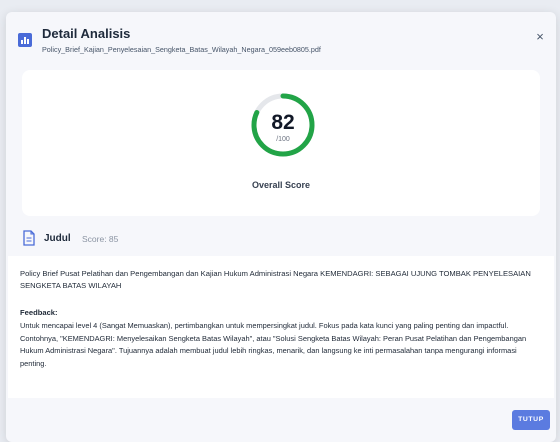 This screenshot has height=442, width=560. Describe the element at coordinates (39, 312) in the screenshot. I see `feedback-label: Feedback:` at that location.